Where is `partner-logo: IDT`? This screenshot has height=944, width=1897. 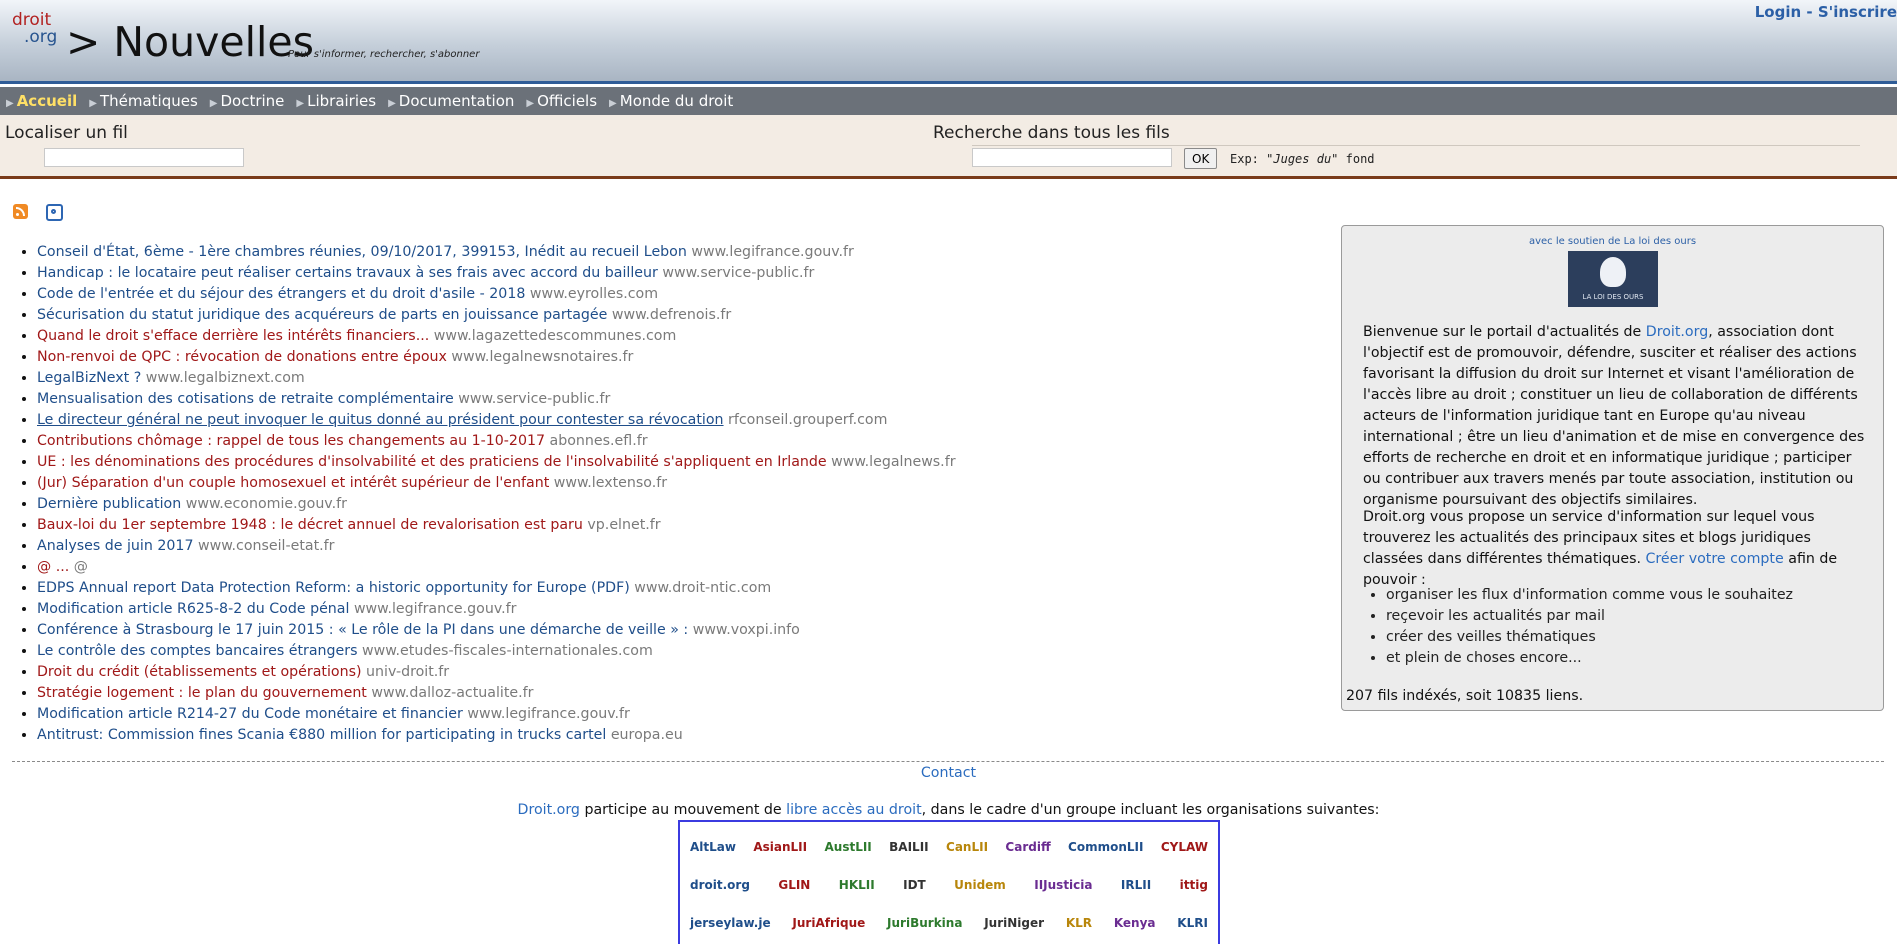 partner-logo: IDT is located at coordinates (914, 885).